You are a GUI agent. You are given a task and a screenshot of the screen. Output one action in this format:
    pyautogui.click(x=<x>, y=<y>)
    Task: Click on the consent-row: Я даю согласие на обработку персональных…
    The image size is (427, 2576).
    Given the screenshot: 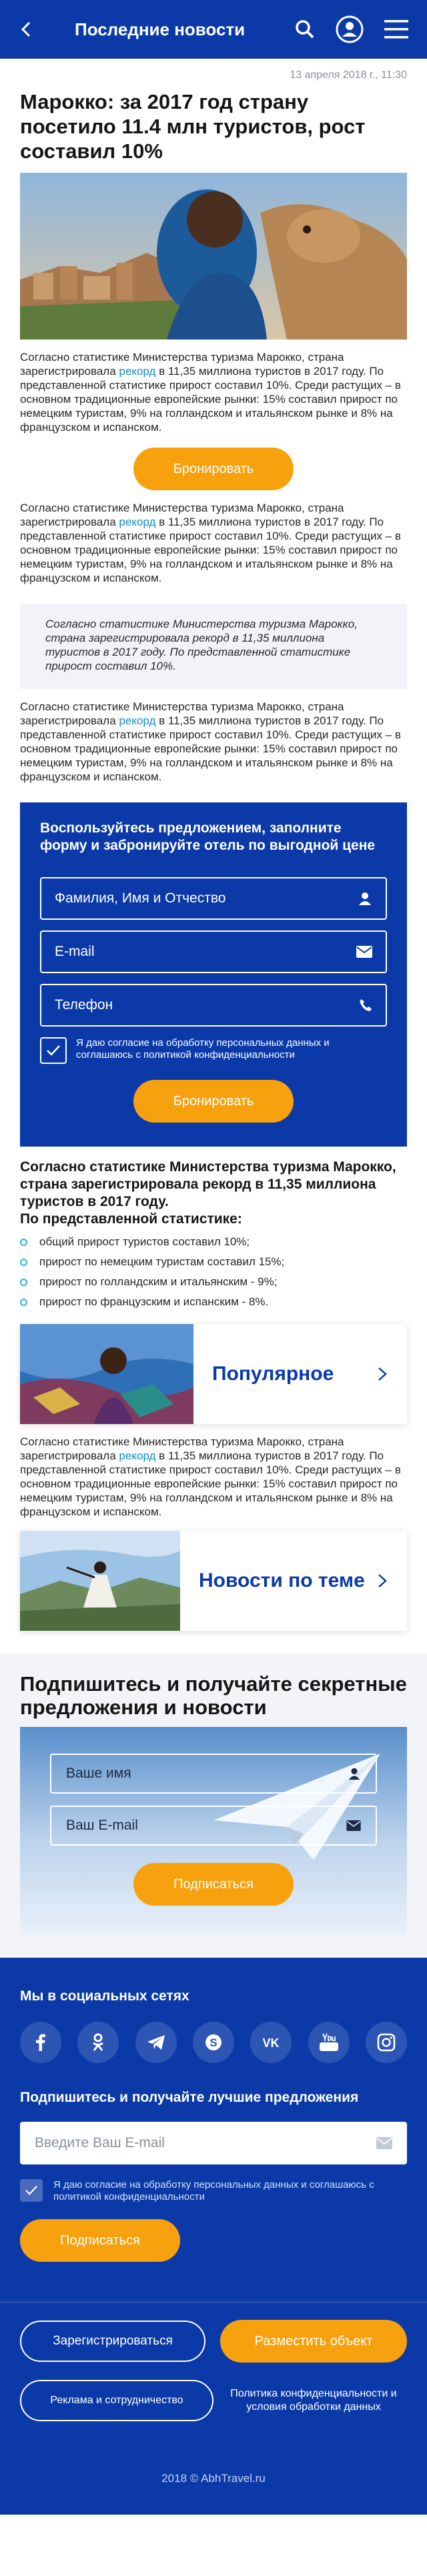 What is the action you would take?
    pyautogui.click(x=213, y=1050)
    